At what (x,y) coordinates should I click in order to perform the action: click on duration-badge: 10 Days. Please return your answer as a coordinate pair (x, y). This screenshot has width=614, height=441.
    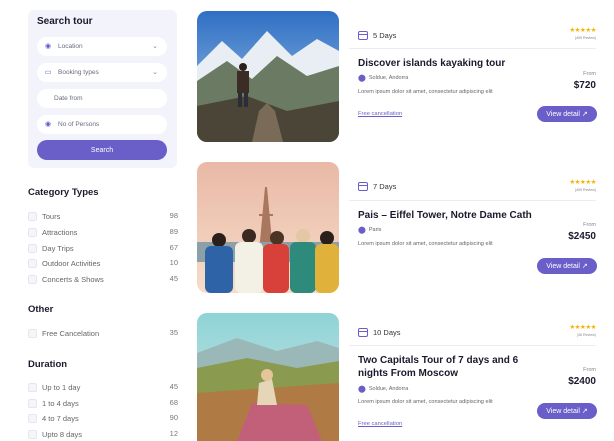
    Looking at the image, I should click on (379, 332).